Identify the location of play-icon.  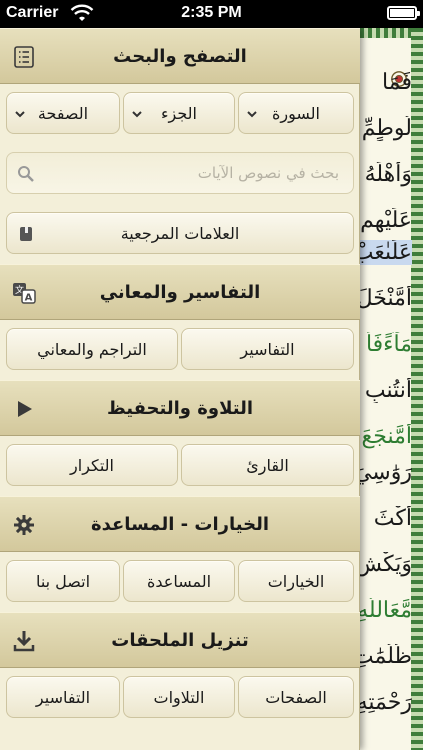
(24, 409).